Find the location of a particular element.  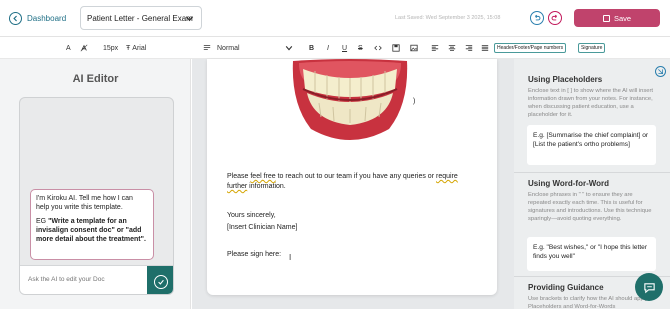

image-button is located at coordinates (414, 48).